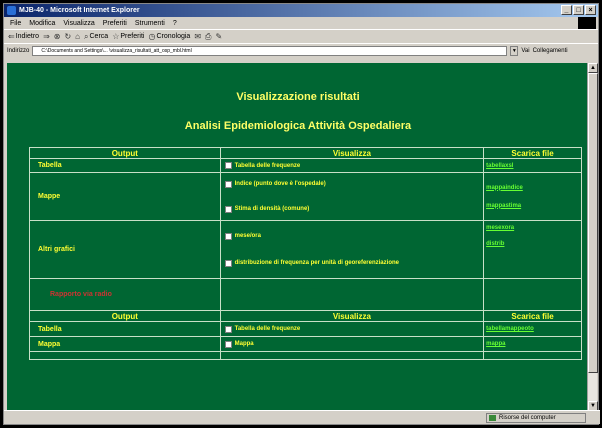 This screenshot has width=602, height=428. What do you see at coordinates (514, 50) in the screenshot?
I see `address-dropdown-icon: ▼` at bounding box center [514, 50].